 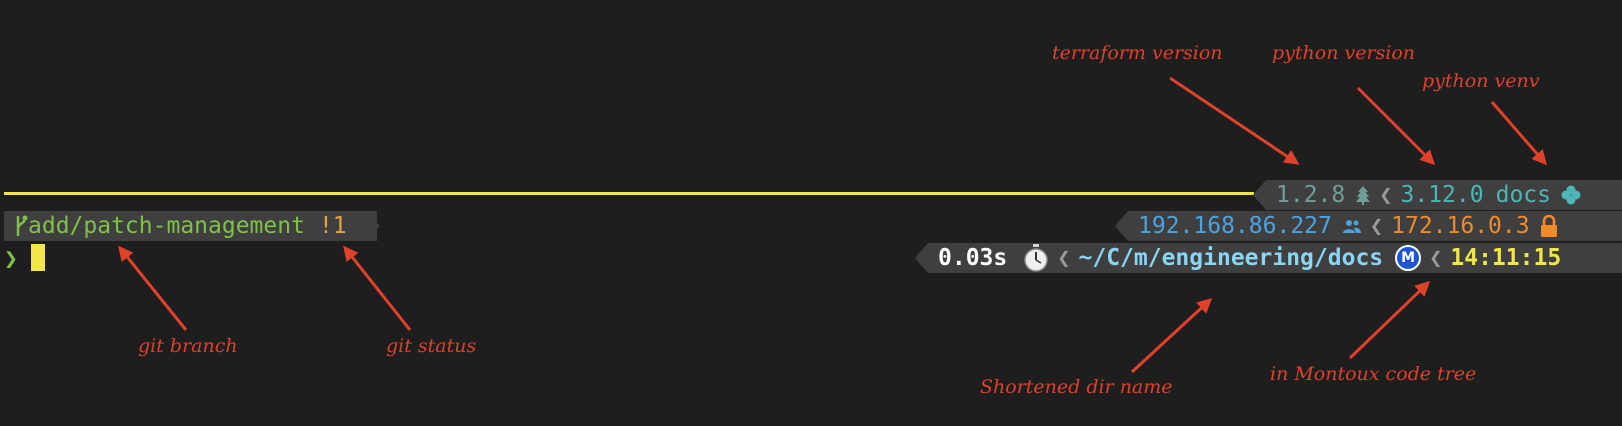 I want to click on segment-cap-right, so click(x=373, y=226).